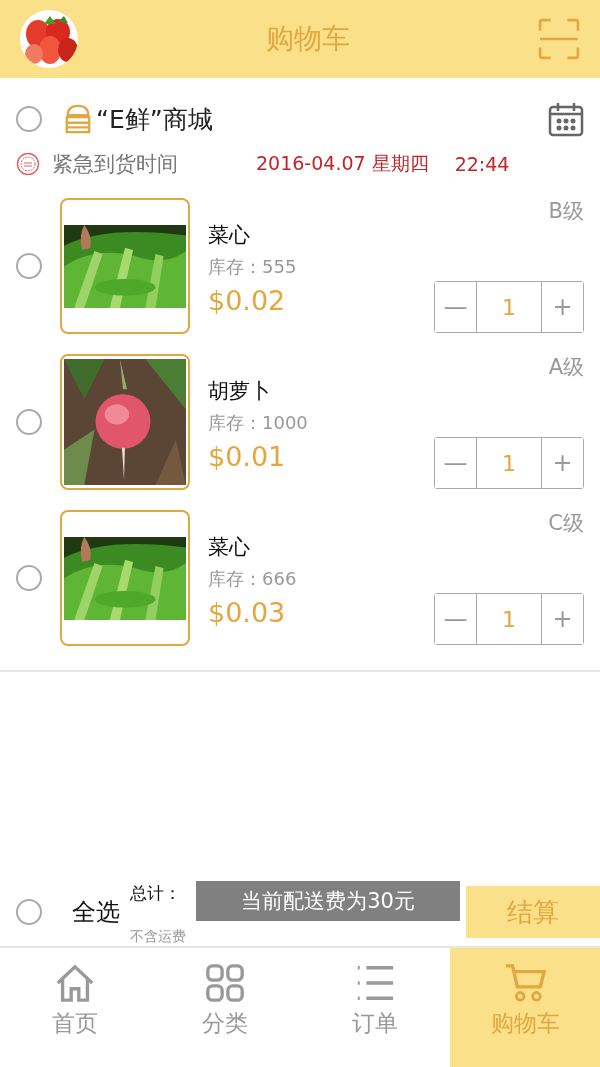  I want to click on delivery-date: 2016-04.07 星期四, so click(342, 163).